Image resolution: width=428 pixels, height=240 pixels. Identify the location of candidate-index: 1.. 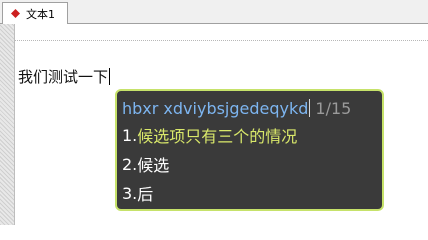
(130, 135).